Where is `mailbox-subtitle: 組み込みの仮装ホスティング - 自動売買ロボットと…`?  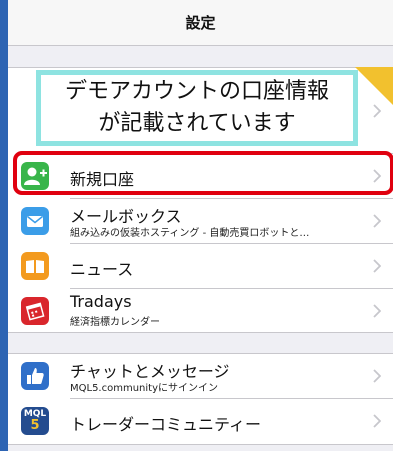
mailbox-subtitle: 組み込みの仮装ホスティング - 自動売買ロボットと… is located at coordinates (190, 233).